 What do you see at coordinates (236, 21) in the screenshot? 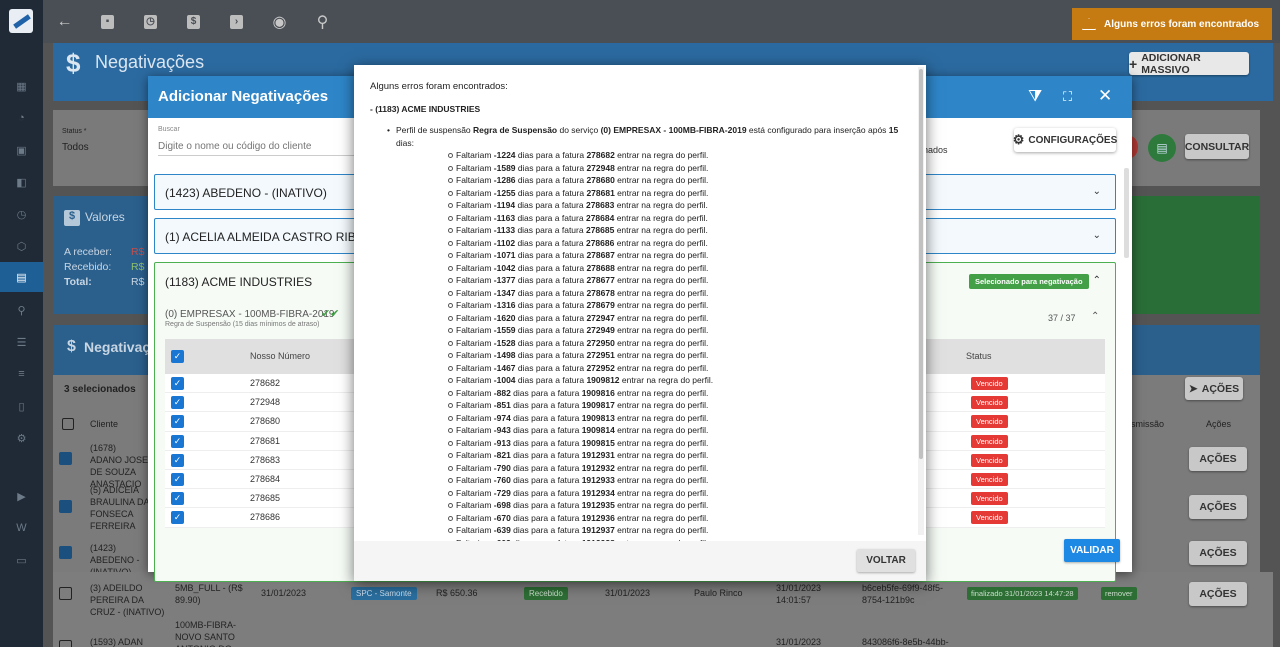
I see `terminal-icon: ›` at bounding box center [236, 21].